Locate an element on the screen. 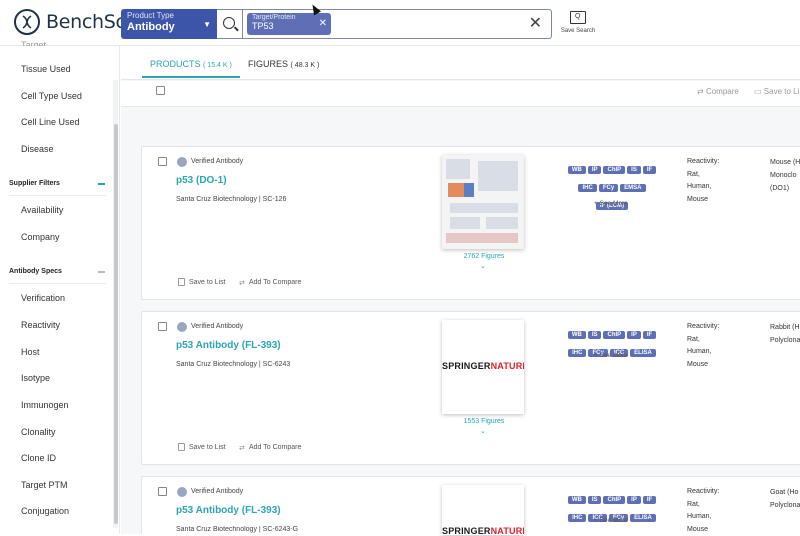  sidebar-item-tissue-used: Tissue Used is located at coordinates (46, 69).